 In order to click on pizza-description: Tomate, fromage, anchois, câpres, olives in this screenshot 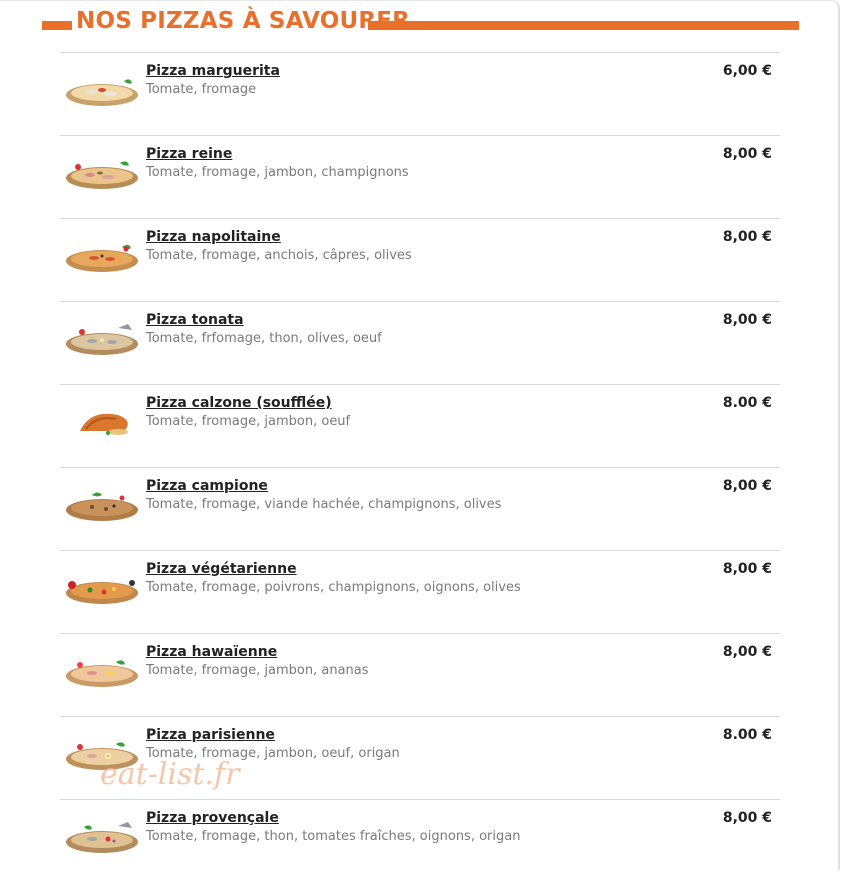, I will do `click(279, 255)`.